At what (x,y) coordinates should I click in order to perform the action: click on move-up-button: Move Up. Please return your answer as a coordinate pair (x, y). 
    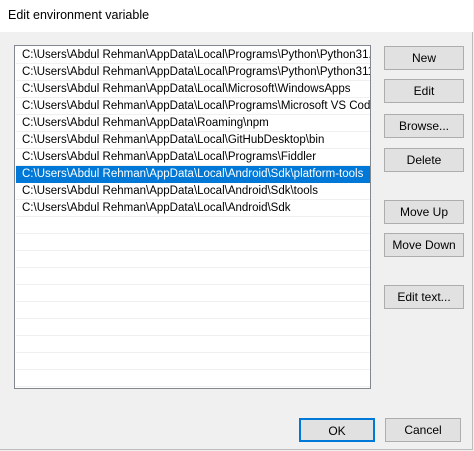
    Looking at the image, I should click on (424, 212).